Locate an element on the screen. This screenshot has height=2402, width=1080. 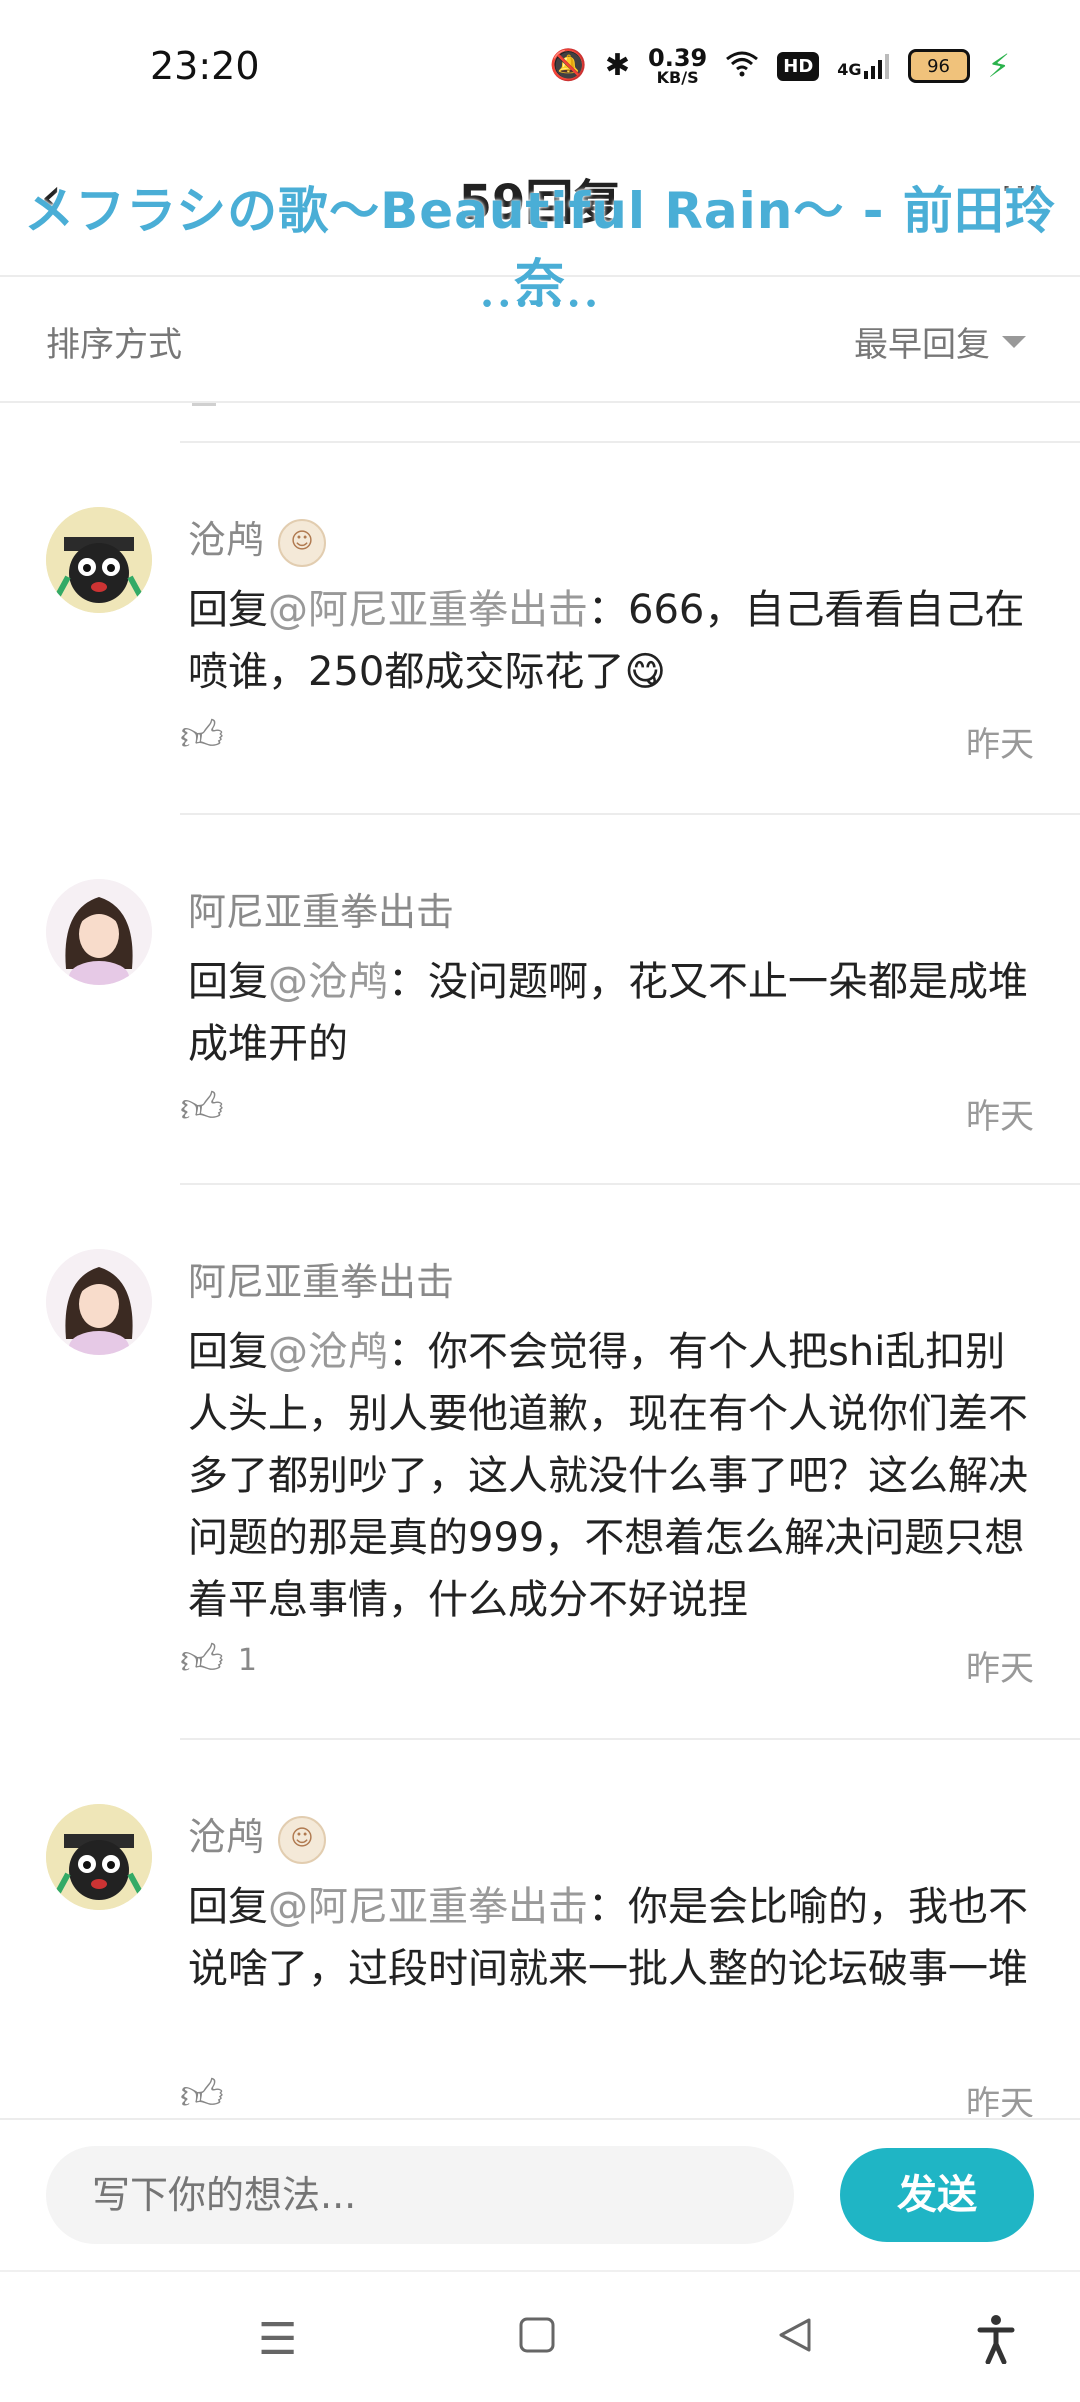
comment-body: 回复@沧鸬：没问题啊，花又不止一朵都是成堆成堆开的 is located at coordinates (611, 1013).